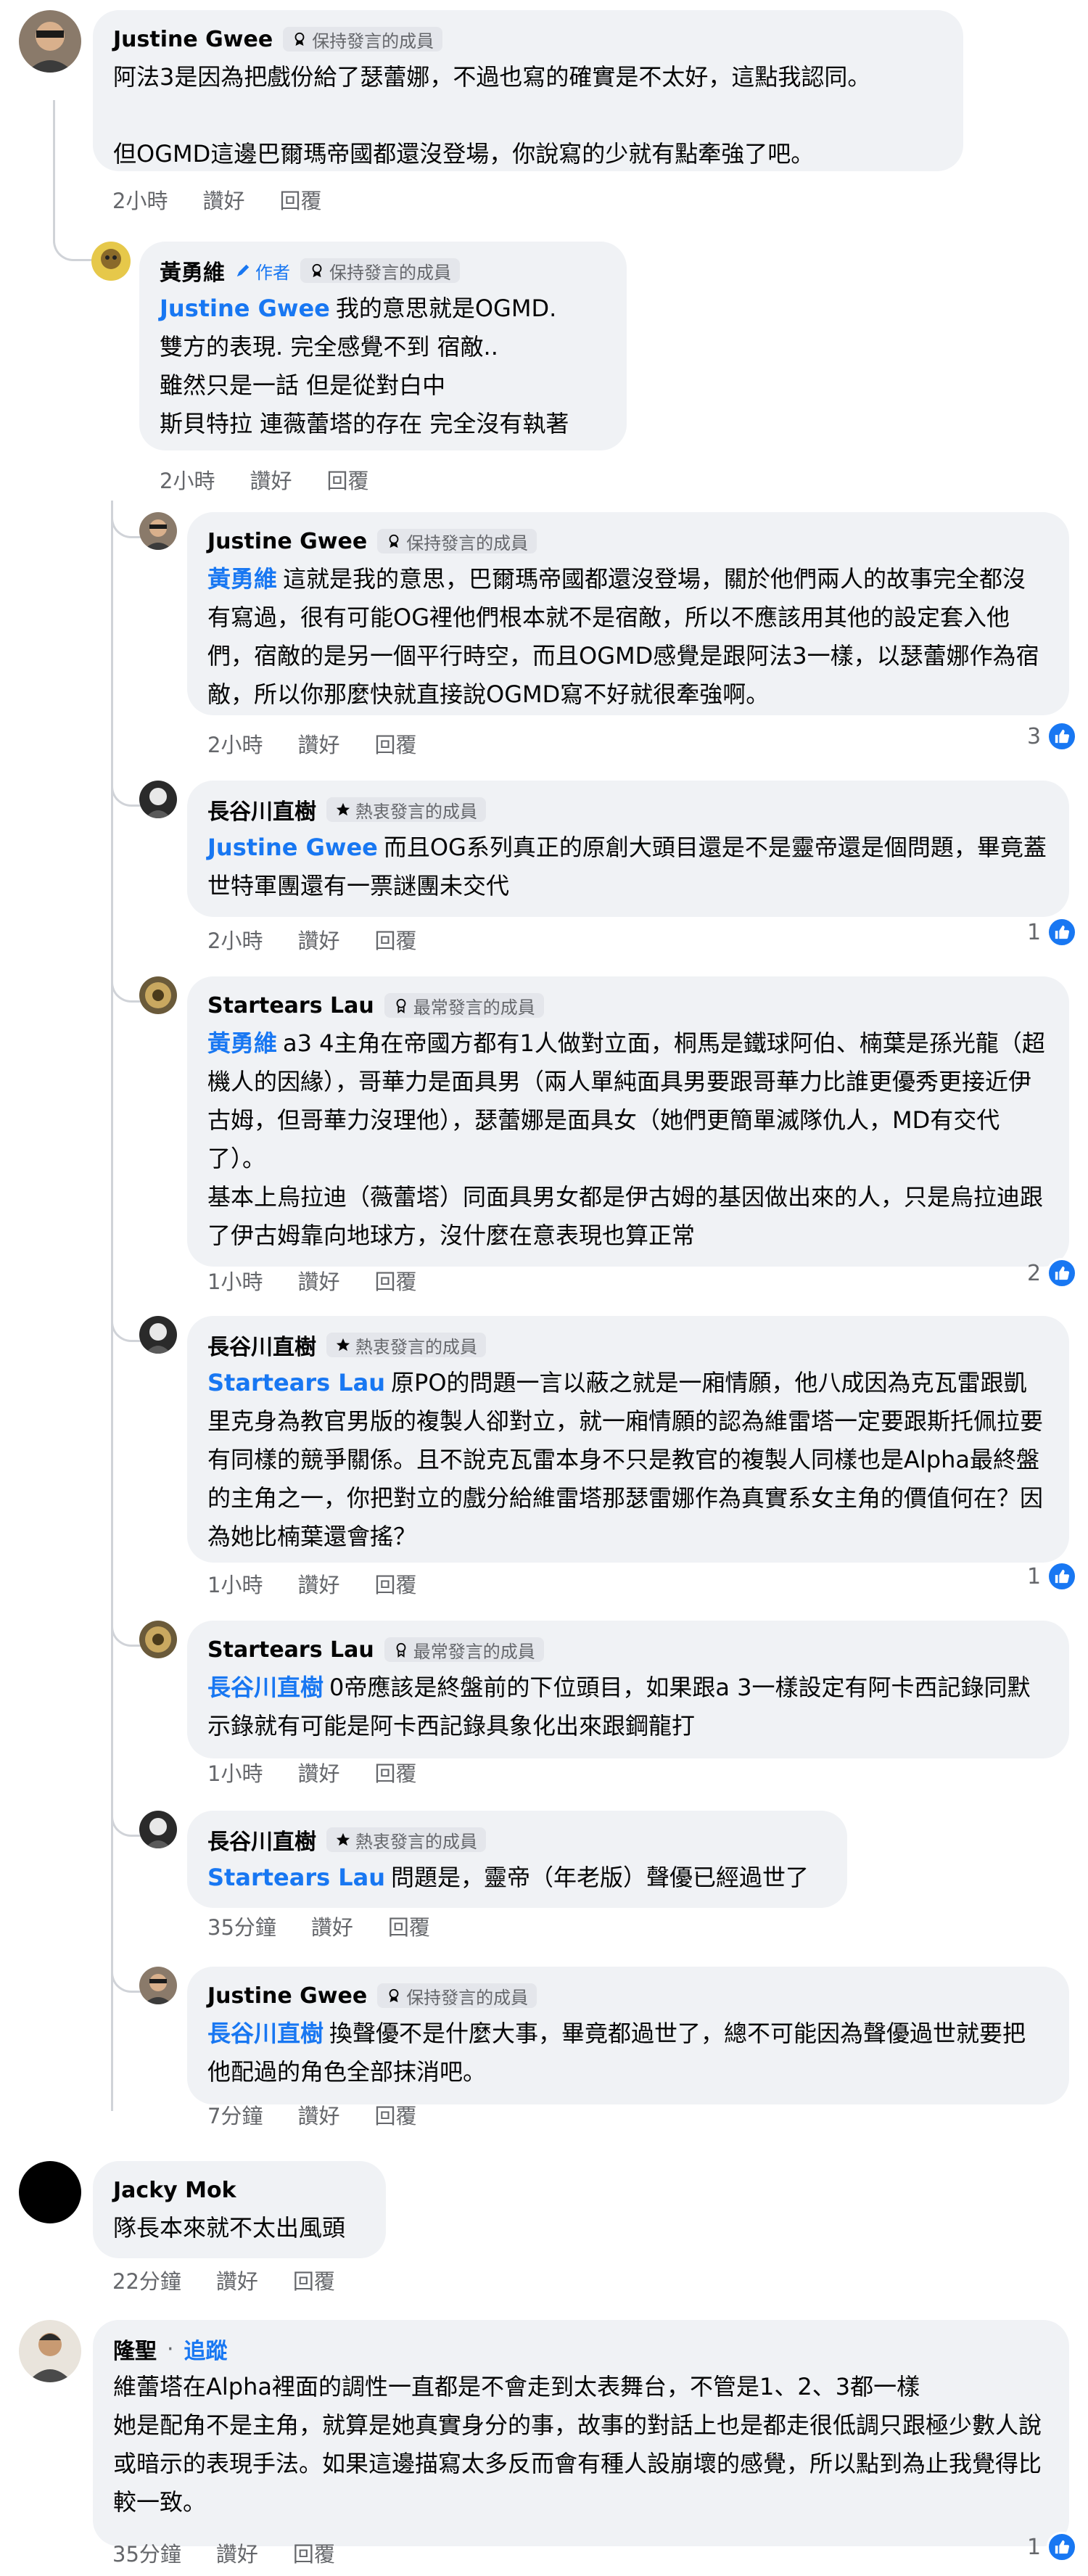 This screenshot has width=1088, height=2576. Describe the element at coordinates (193, 271) in the screenshot. I see `commenter-name: 黃勇維` at that location.